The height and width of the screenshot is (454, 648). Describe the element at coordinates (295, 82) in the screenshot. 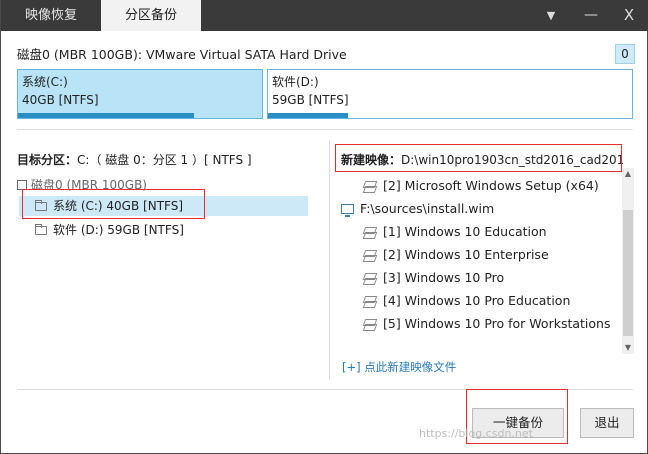

I see `partition-d-name: 软件(D:)` at that location.